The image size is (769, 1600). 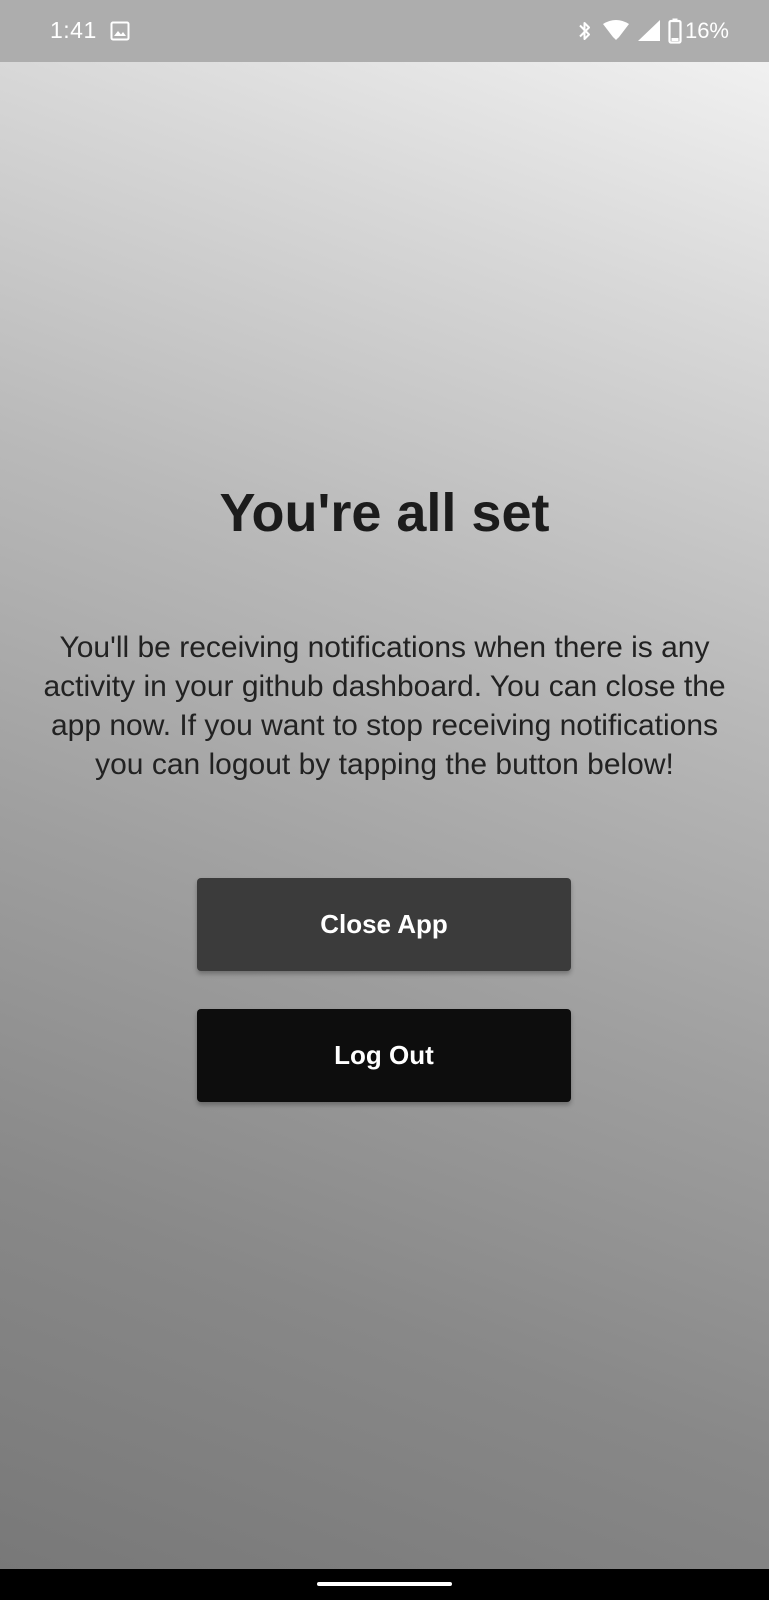 I want to click on navigation-bar, so click(x=384, y=1584).